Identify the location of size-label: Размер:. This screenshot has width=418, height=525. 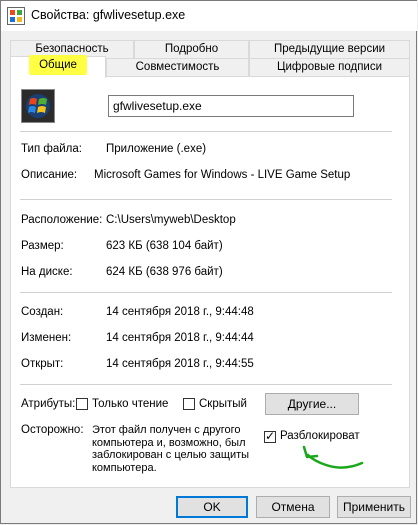
(42, 246).